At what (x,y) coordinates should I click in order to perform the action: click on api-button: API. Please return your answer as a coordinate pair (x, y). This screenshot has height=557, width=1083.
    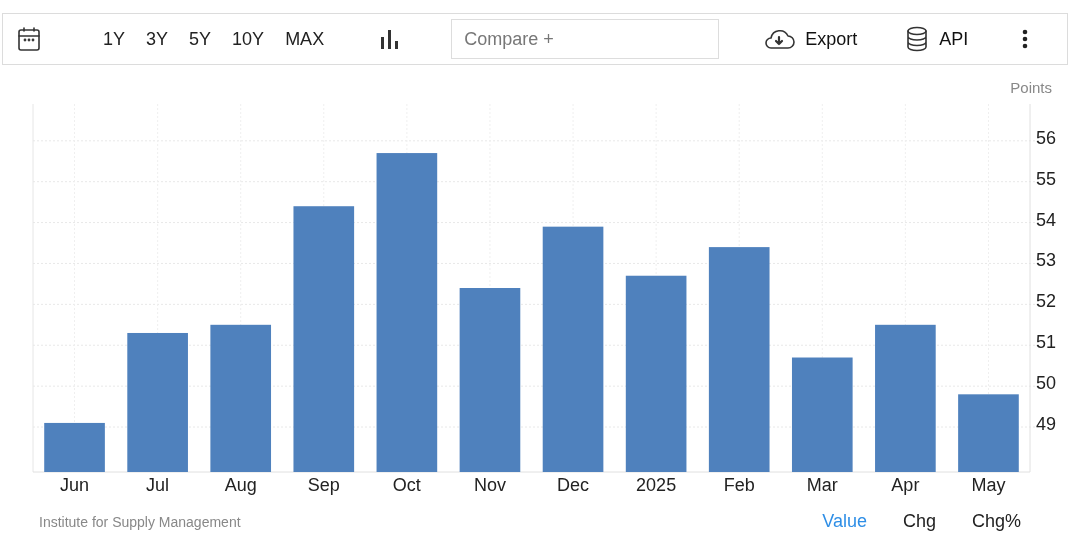
    Looking at the image, I should click on (937, 39).